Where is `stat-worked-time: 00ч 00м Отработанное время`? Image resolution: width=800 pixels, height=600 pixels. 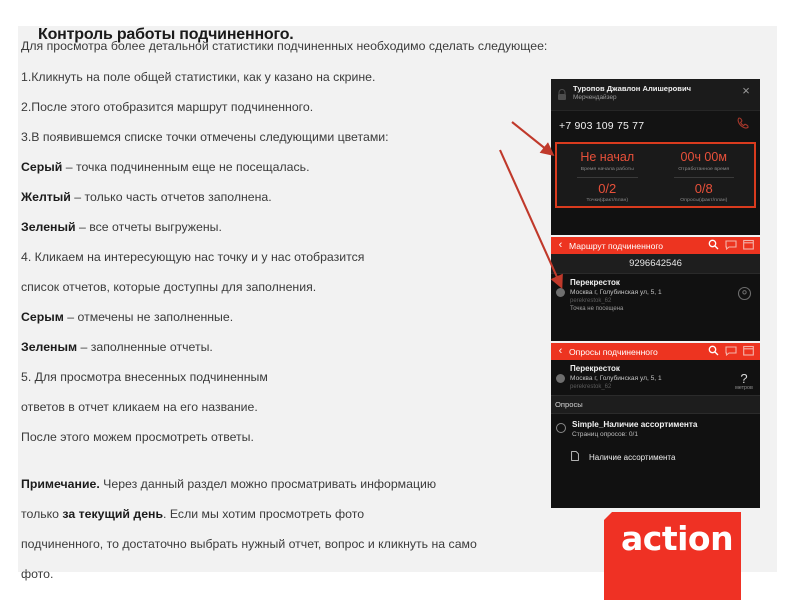
stat-worked-time: 00ч 00м Отработанное время is located at coordinates (704, 161).